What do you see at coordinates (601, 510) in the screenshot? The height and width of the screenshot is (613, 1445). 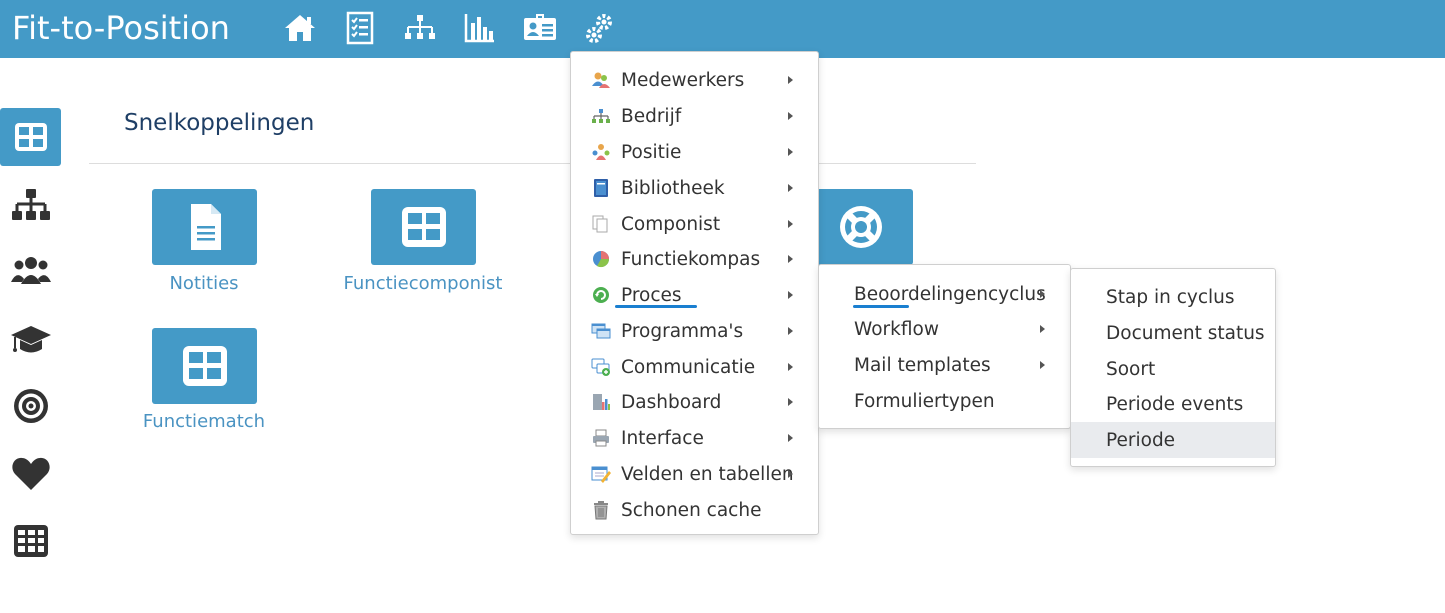 I see `trash-icon` at bounding box center [601, 510].